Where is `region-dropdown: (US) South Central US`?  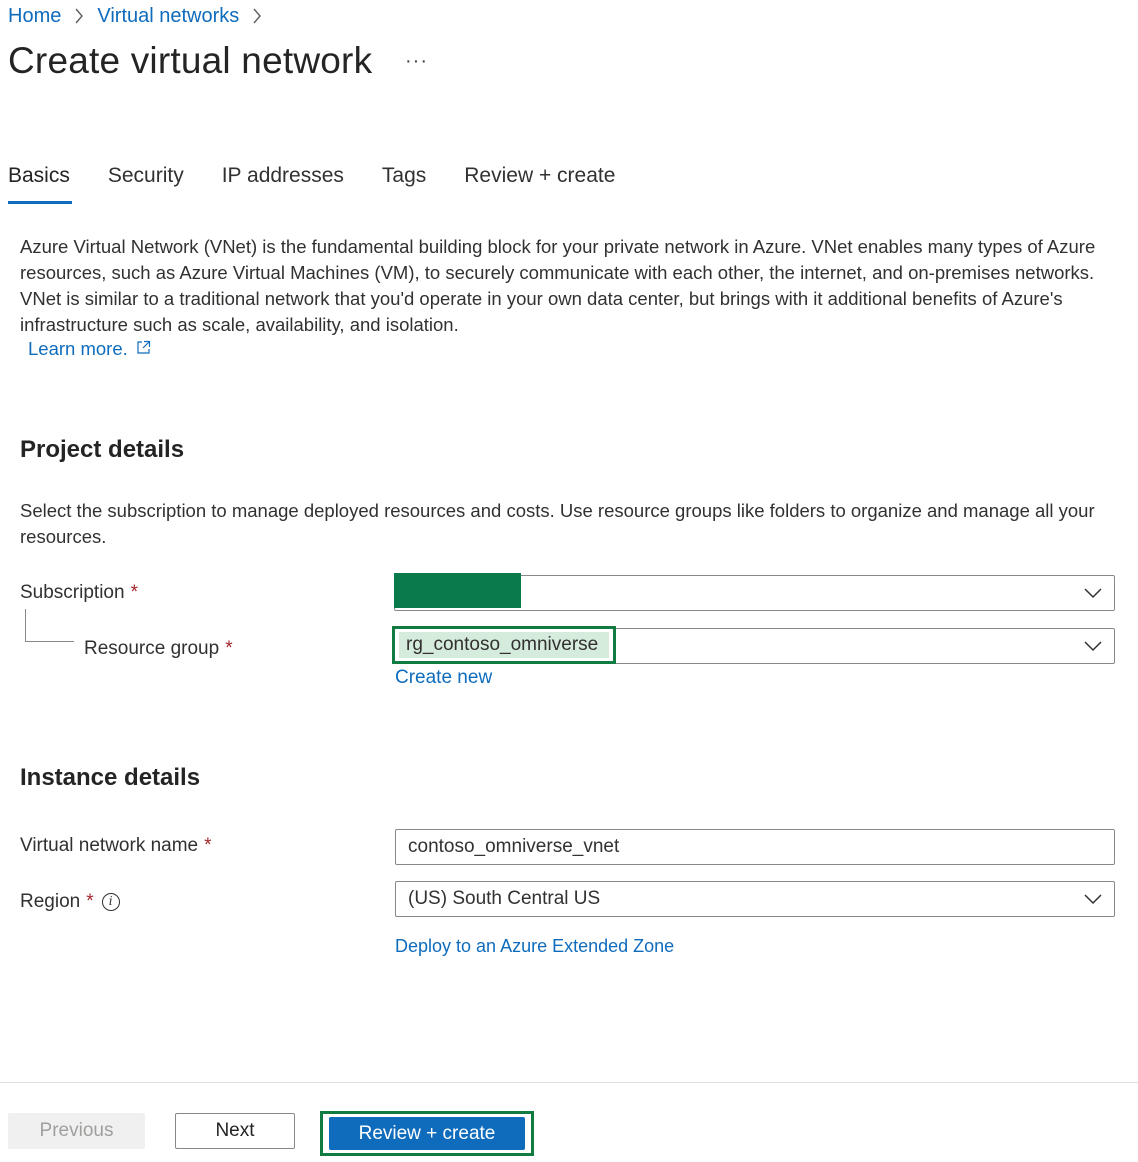
region-dropdown: (US) South Central US is located at coordinates (755, 899).